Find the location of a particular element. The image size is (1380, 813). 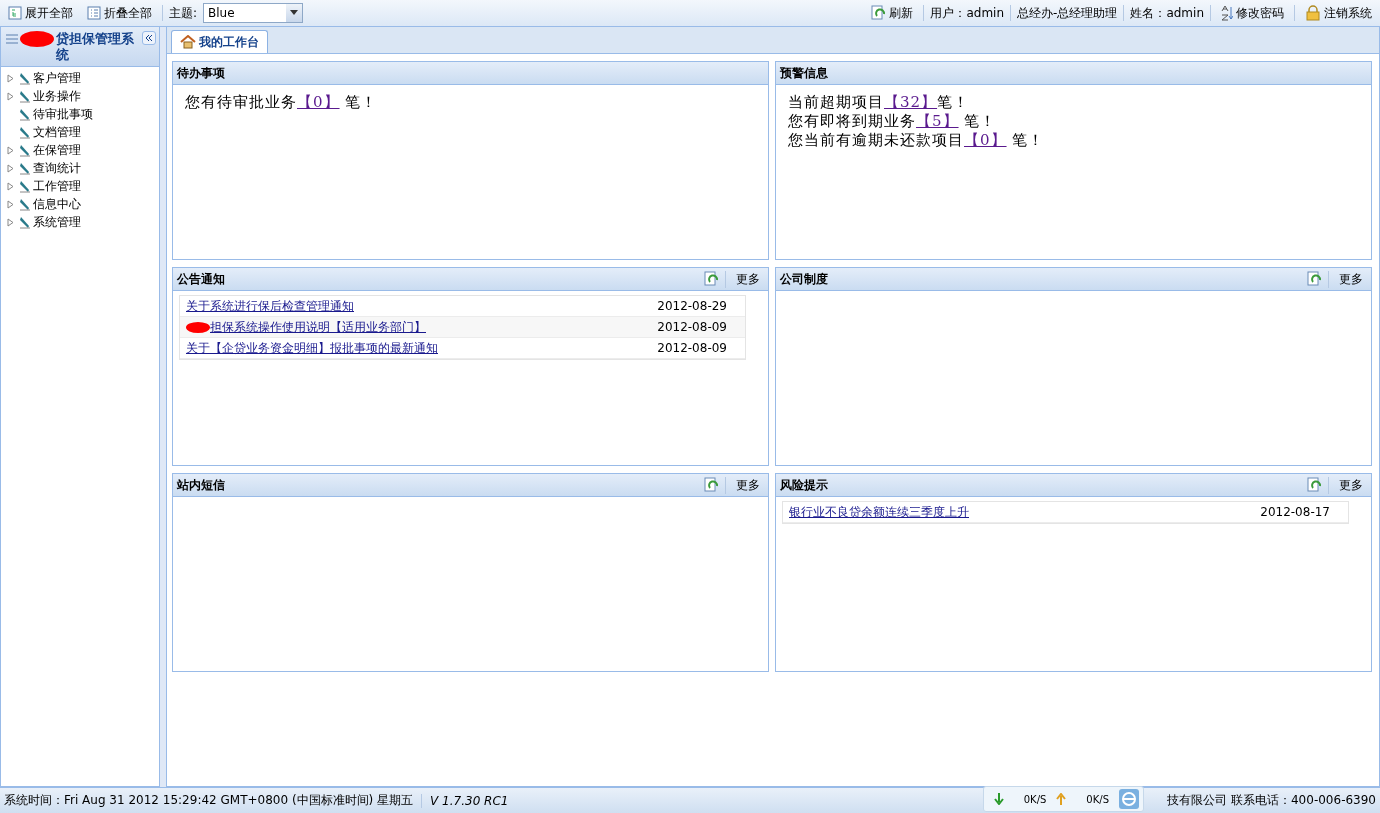

refresh-button: 刷新 is located at coordinates (892, 13).